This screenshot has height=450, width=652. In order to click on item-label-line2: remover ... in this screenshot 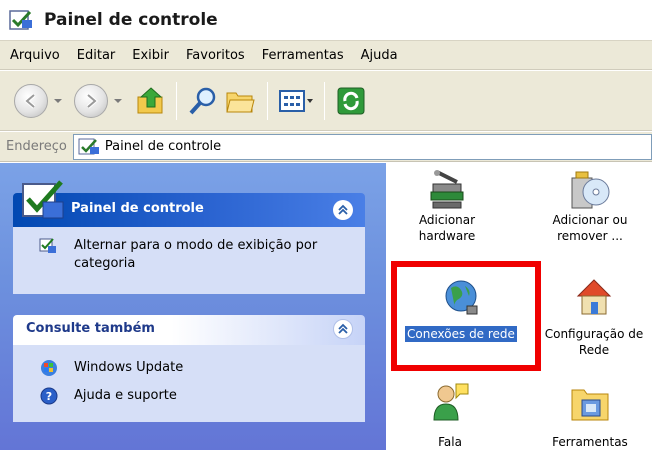, I will do `click(590, 236)`.